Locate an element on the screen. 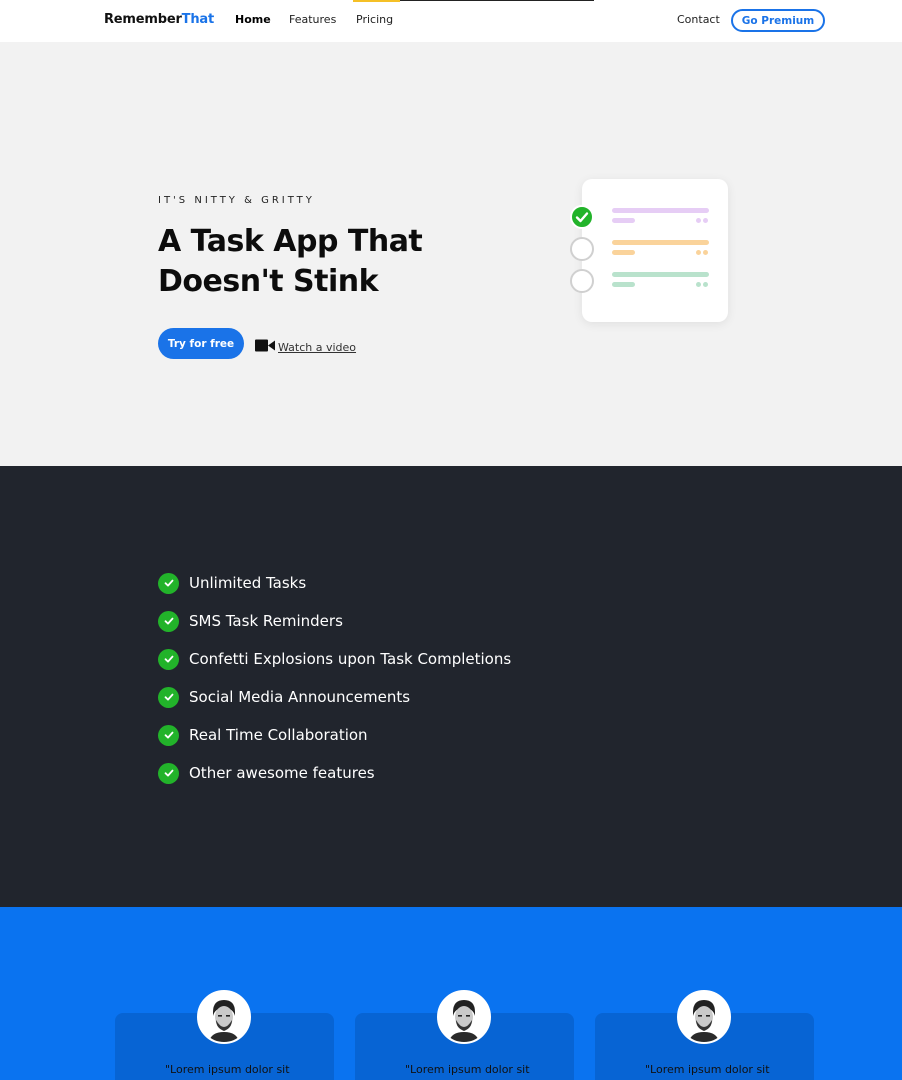 The image size is (902, 1080). hero-title-line2: Doesn't Stink is located at coordinates (268, 281).